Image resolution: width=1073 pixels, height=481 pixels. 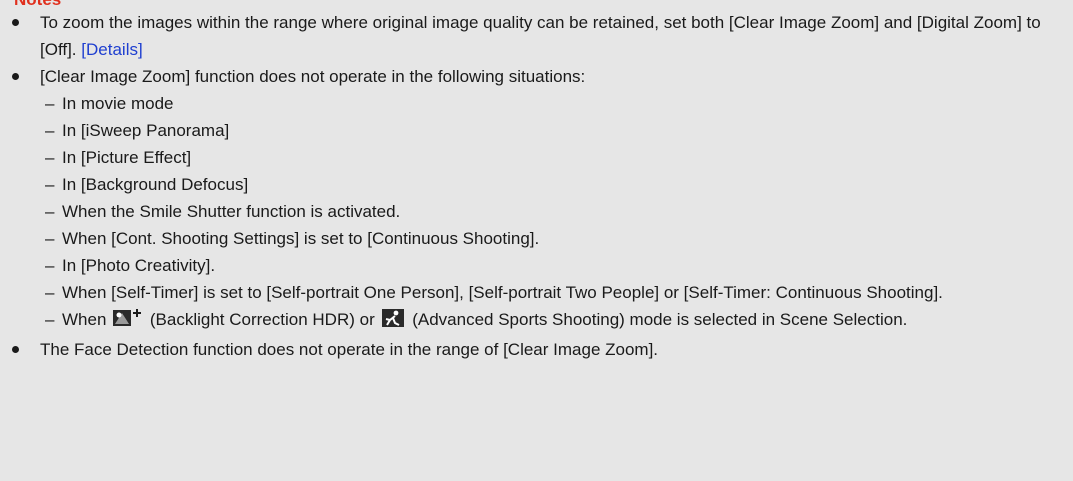 What do you see at coordinates (84, 319) in the screenshot?
I see `sub-item-text: When` at bounding box center [84, 319].